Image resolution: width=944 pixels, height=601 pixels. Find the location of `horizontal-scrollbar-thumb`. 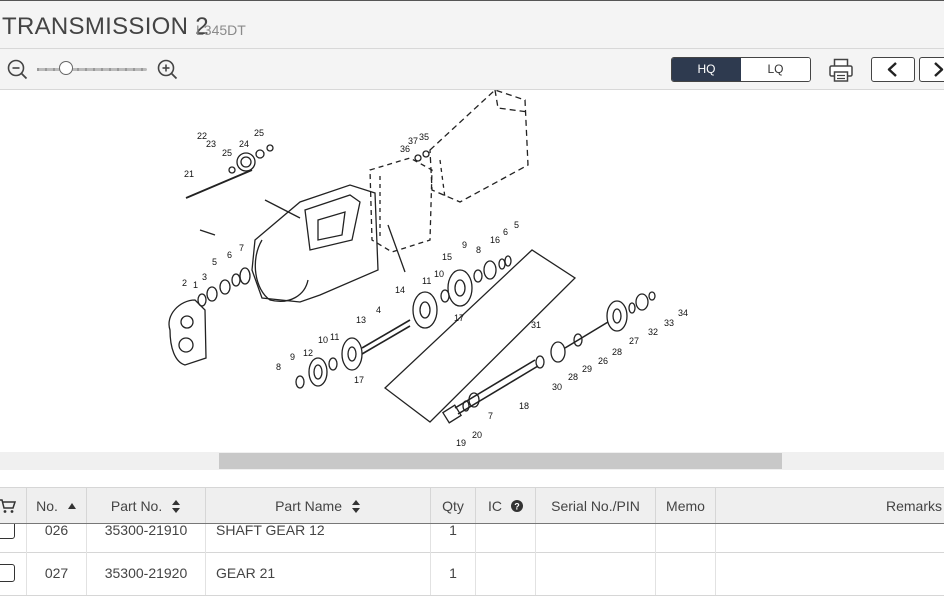

horizontal-scrollbar-thumb is located at coordinates (500, 461).